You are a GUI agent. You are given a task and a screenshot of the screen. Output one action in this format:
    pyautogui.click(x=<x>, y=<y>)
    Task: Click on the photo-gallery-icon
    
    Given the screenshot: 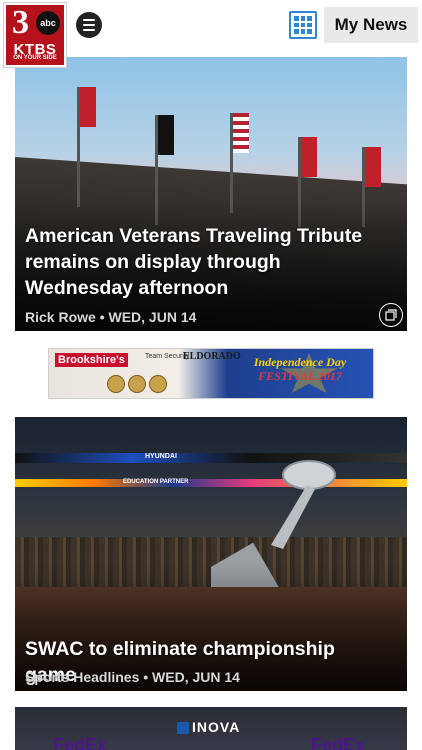 What is the action you would take?
    pyautogui.click(x=391, y=315)
    